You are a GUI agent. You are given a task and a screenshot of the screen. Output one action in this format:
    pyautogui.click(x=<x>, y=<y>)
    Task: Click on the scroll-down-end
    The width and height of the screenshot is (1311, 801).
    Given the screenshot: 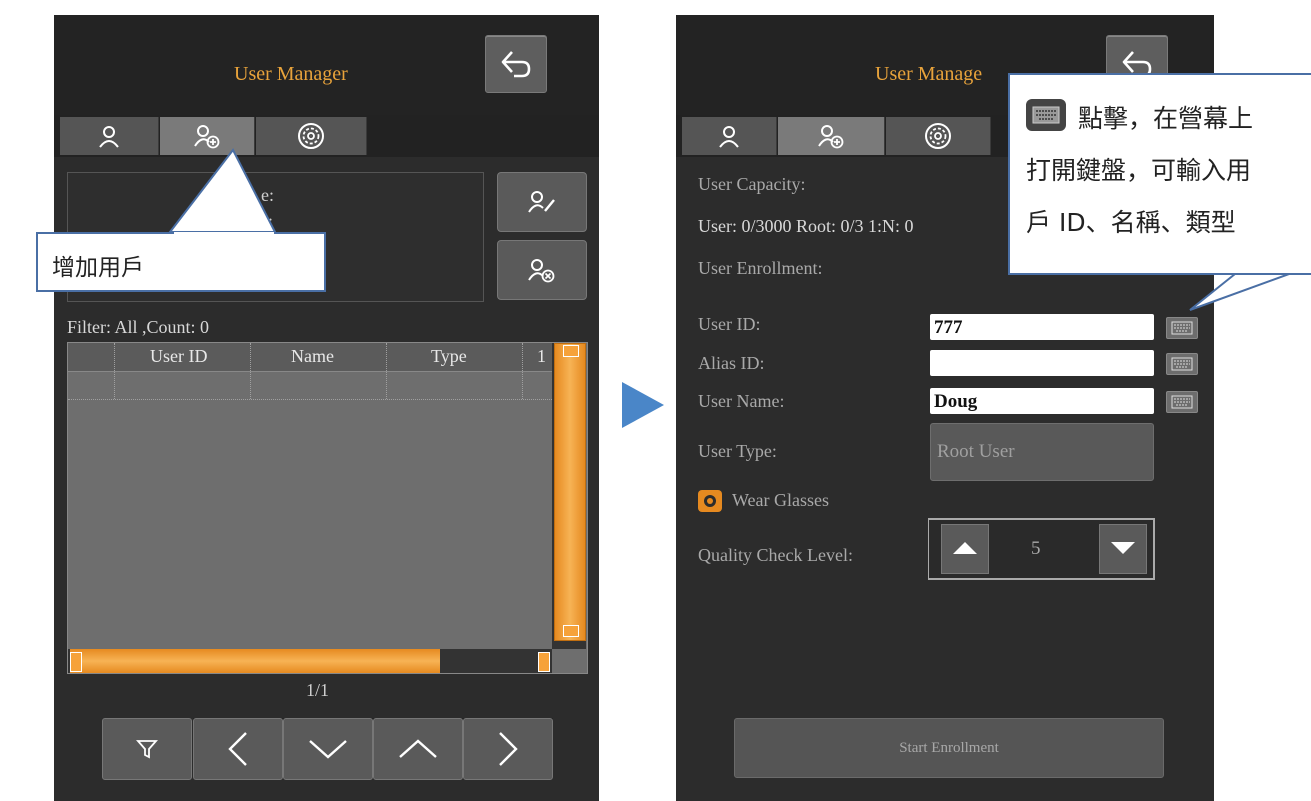 What is the action you would take?
    pyautogui.click(x=571, y=631)
    